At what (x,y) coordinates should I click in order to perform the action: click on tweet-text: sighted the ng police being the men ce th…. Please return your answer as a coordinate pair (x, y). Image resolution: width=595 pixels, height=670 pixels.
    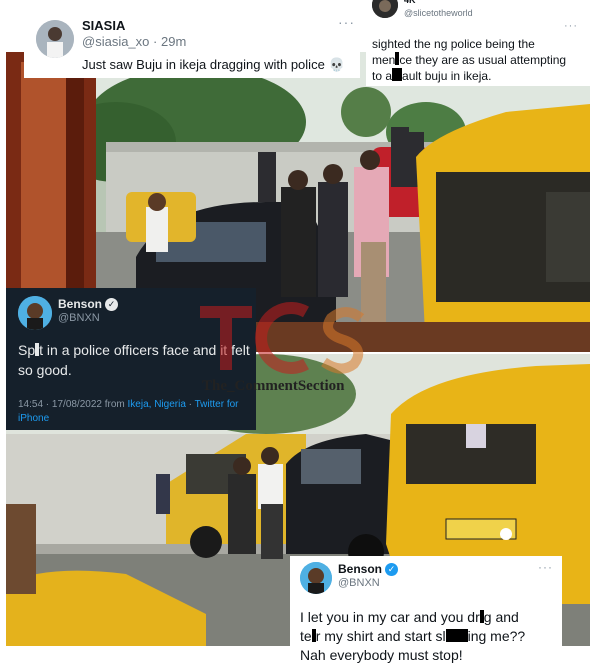
    Looking at the image, I should click on (469, 60).